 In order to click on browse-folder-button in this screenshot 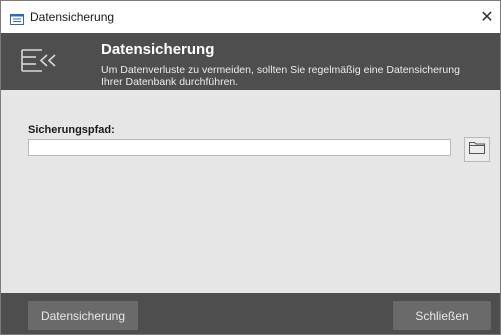, I will do `click(477, 149)`.